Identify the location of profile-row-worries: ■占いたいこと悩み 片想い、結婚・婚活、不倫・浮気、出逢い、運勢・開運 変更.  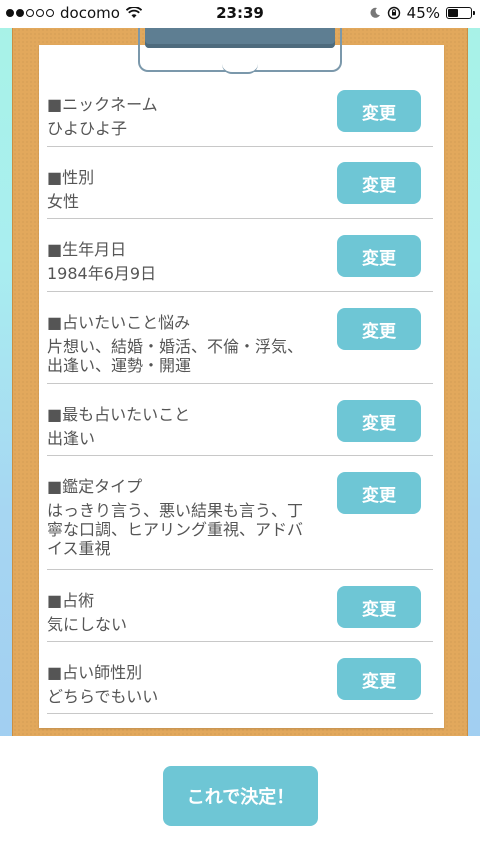
(240, 338).